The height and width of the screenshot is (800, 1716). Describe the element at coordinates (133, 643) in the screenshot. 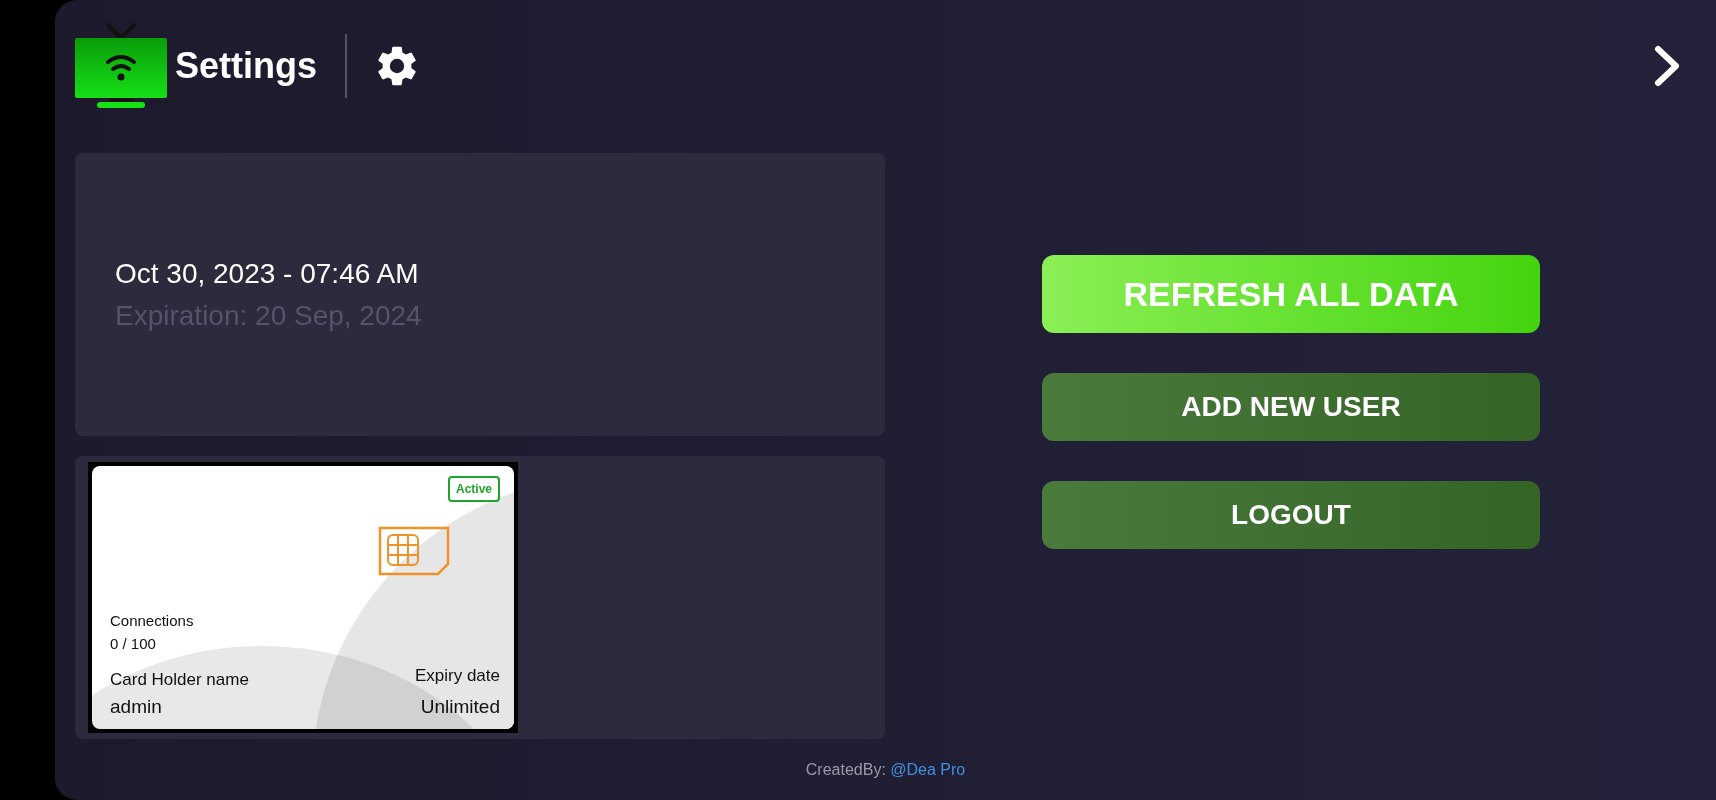

I see `connections-count: 0 / 100` at that location.